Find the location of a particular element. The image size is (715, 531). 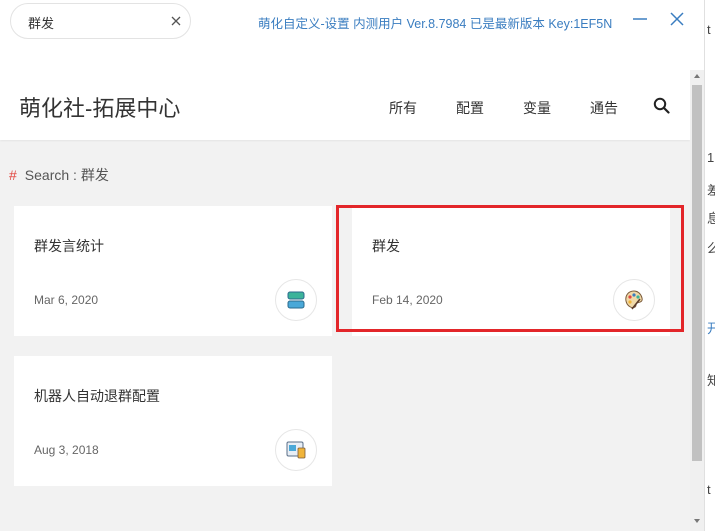

clear-search-icon is located at coordinates (176, 21).